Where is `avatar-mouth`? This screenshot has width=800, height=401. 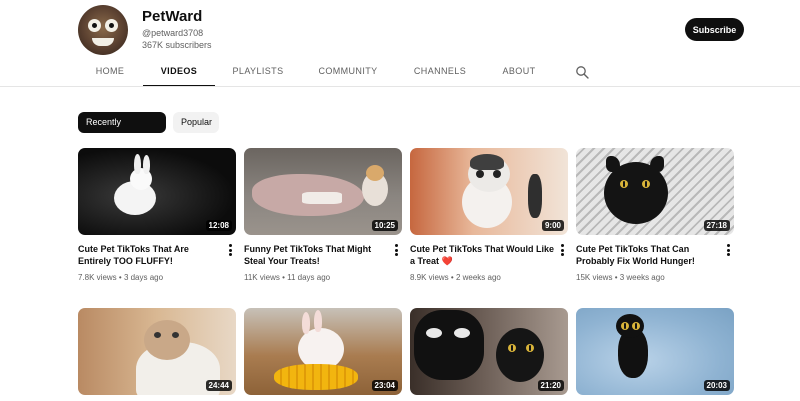
avatar-mouth is located at coordinates (103, 42).